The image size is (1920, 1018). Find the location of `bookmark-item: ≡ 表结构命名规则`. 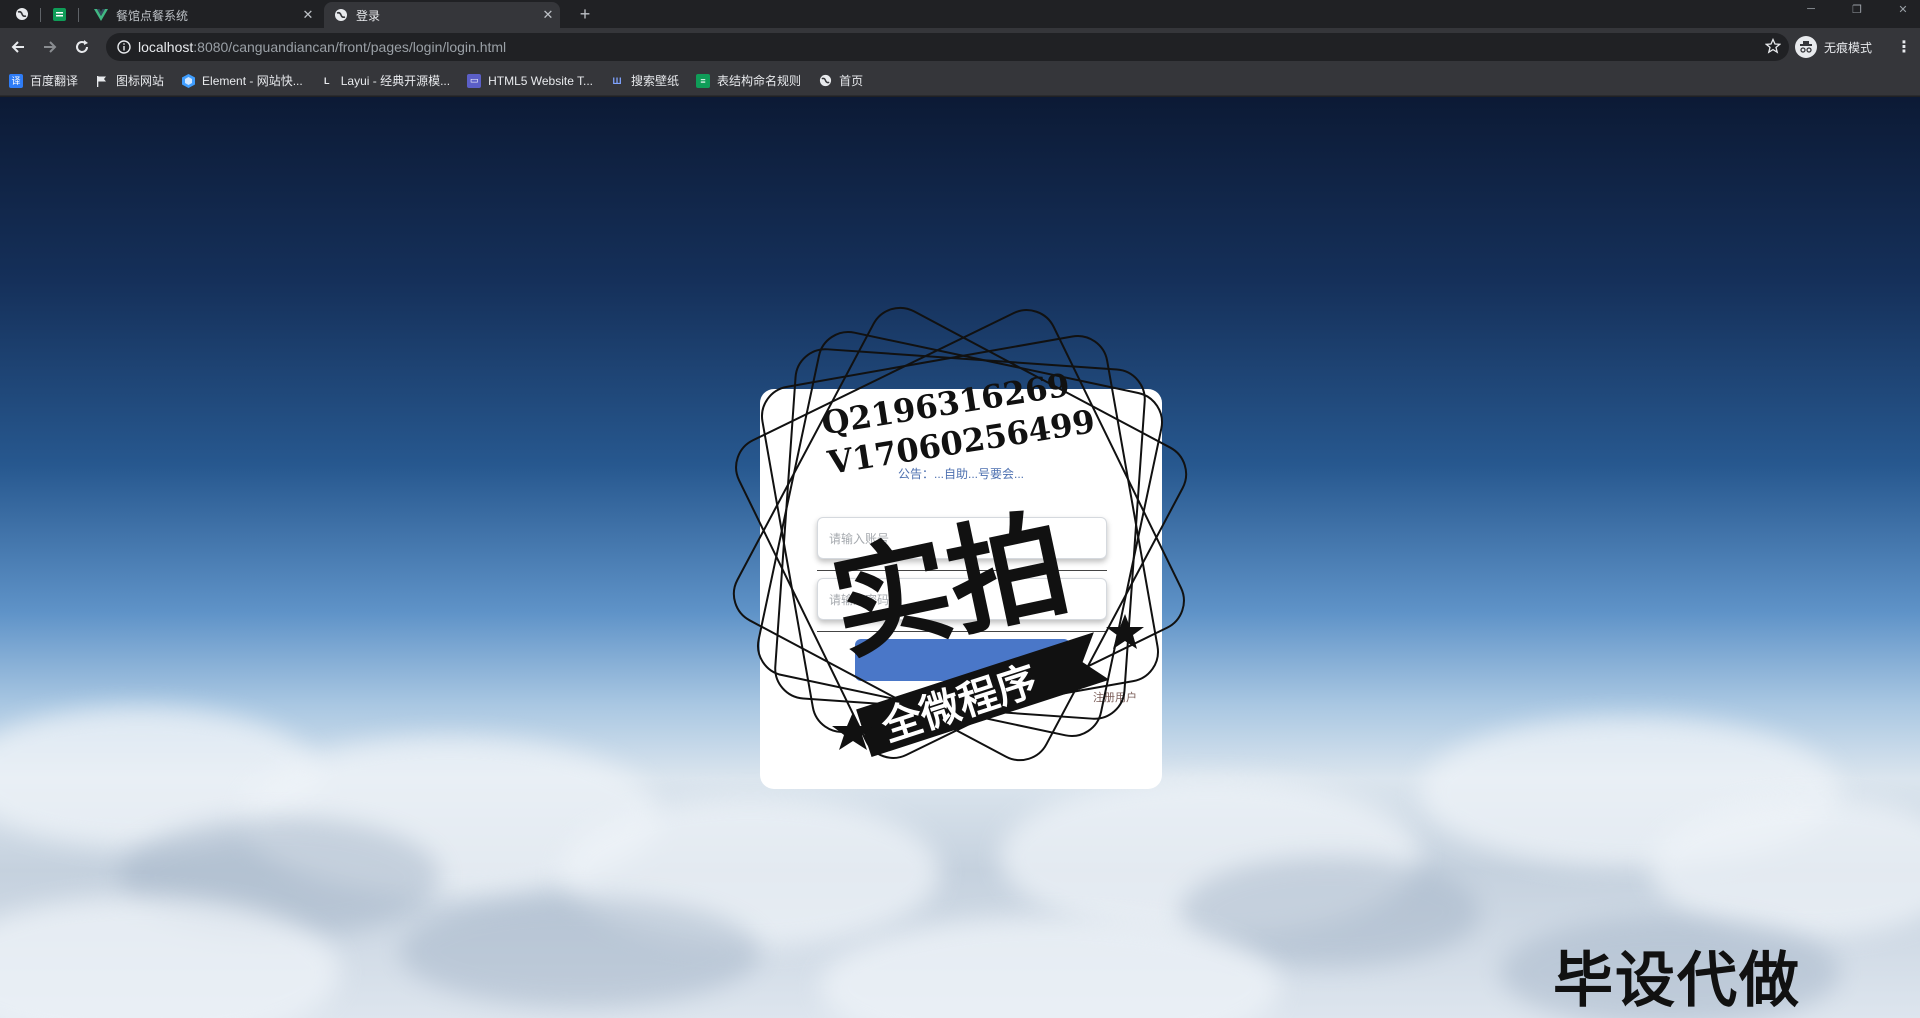

bookmark-item: ≡ 表结构命名规则 is located at coordinates (748, 80).